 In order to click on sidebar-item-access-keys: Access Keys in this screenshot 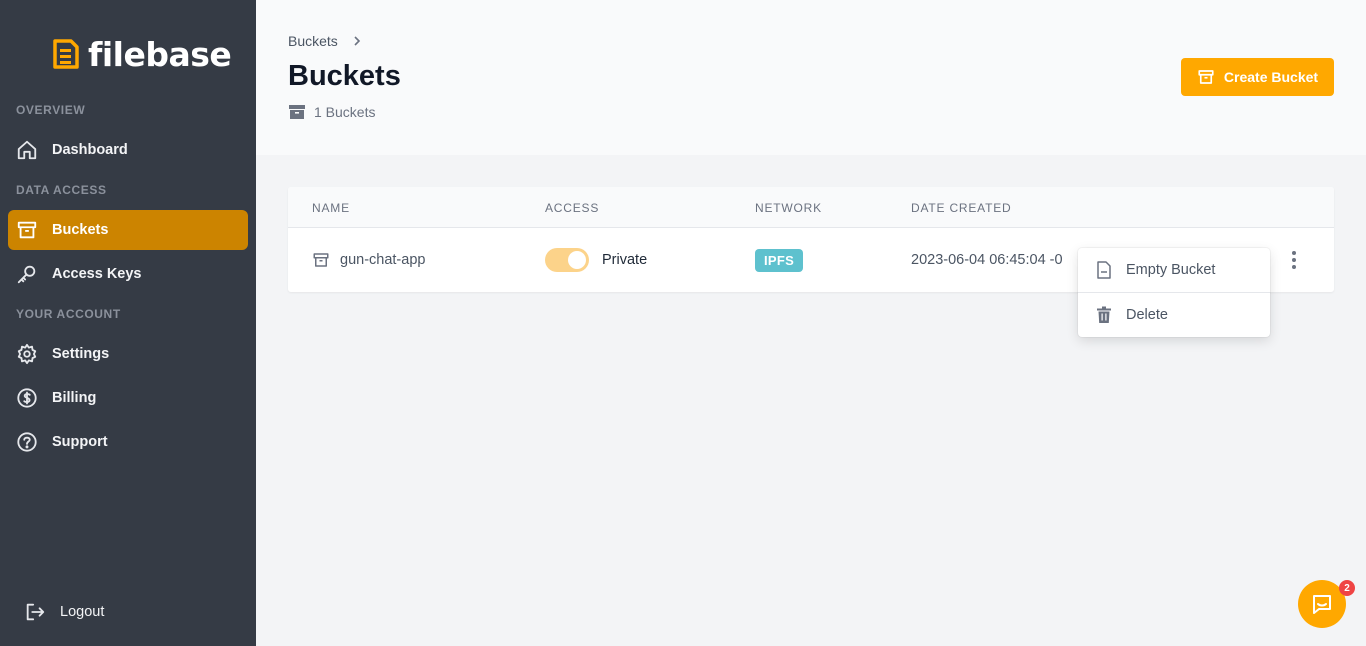, I will do `click(128, 274)`.